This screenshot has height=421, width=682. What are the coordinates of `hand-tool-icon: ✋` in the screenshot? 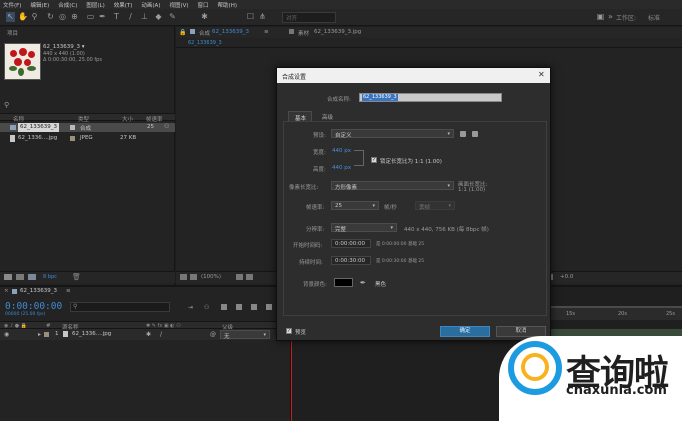 It's located at (23, 17).